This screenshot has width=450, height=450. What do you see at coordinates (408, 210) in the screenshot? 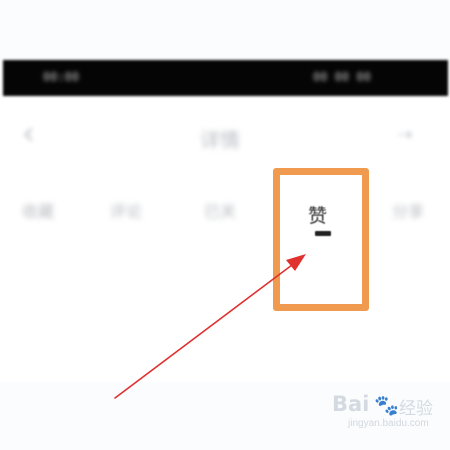
I see `share-button: 分享` at bounding box center [408, 210].